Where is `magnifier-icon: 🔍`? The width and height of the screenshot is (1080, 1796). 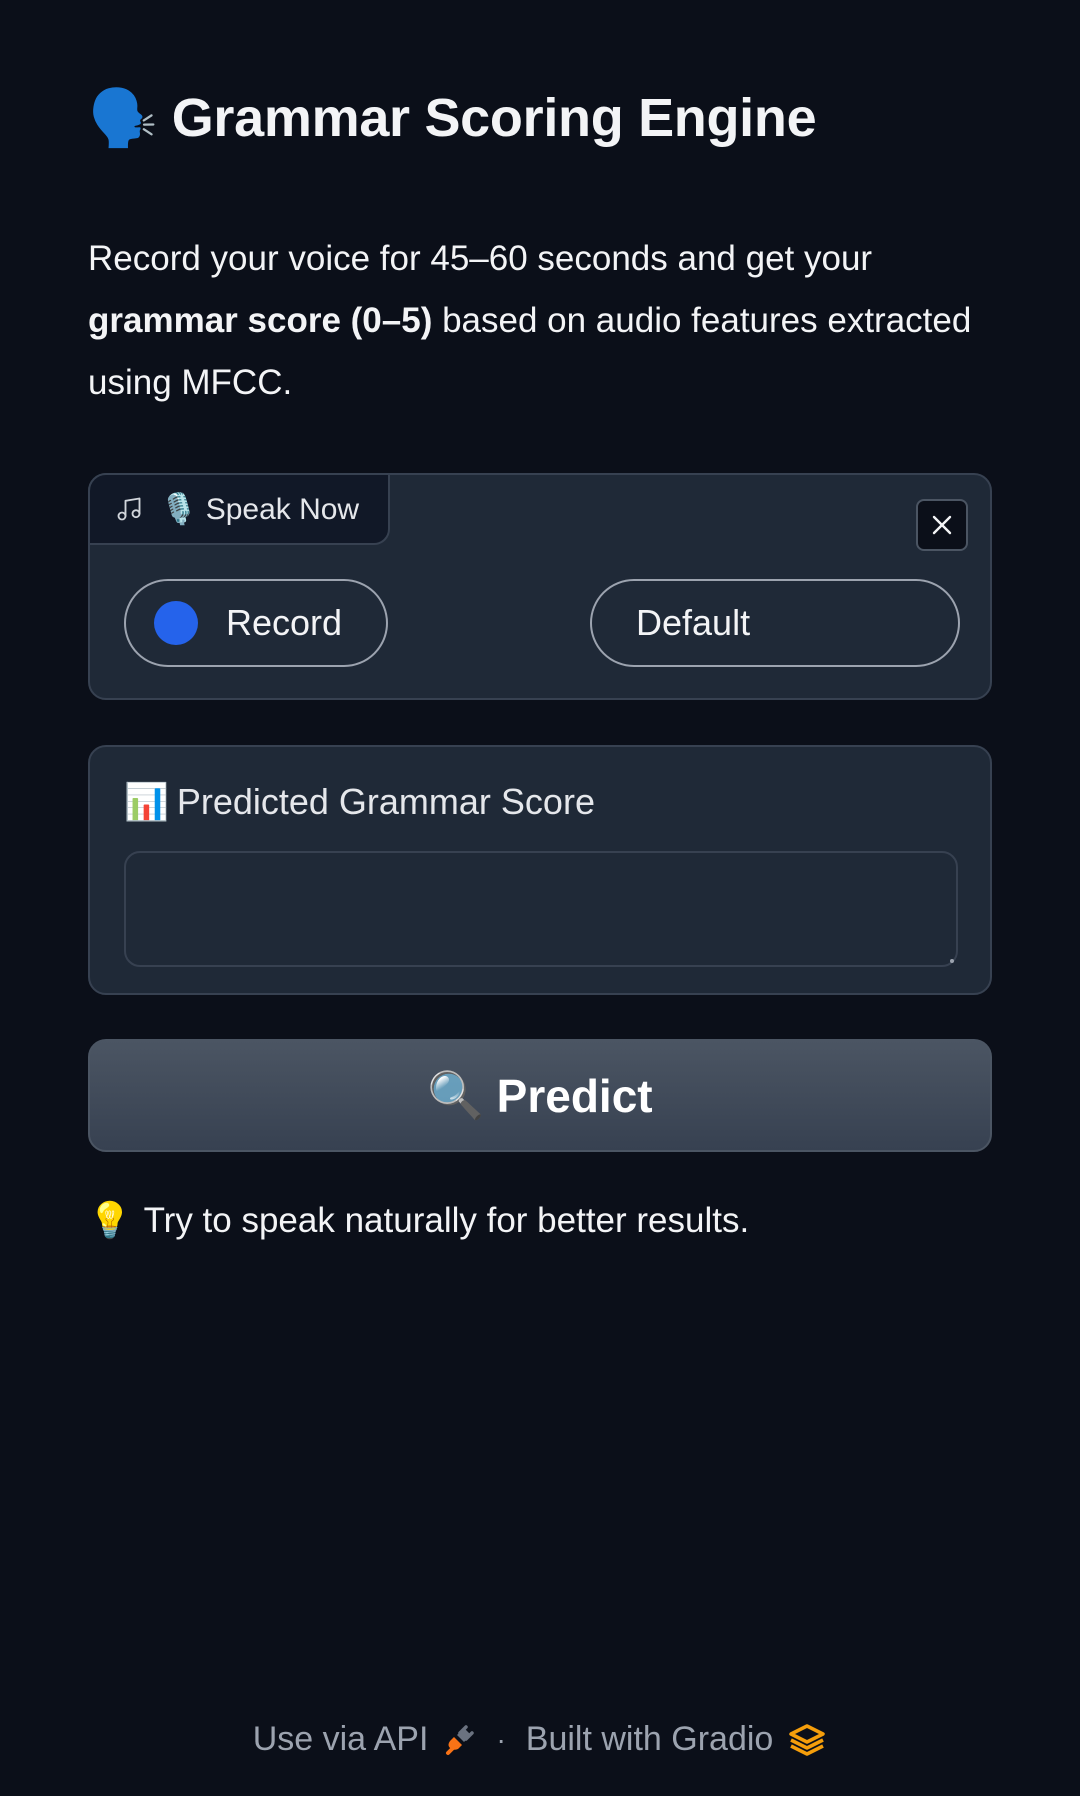 magnifier-icon: 🔍 is located at coordinates (456, 1095).